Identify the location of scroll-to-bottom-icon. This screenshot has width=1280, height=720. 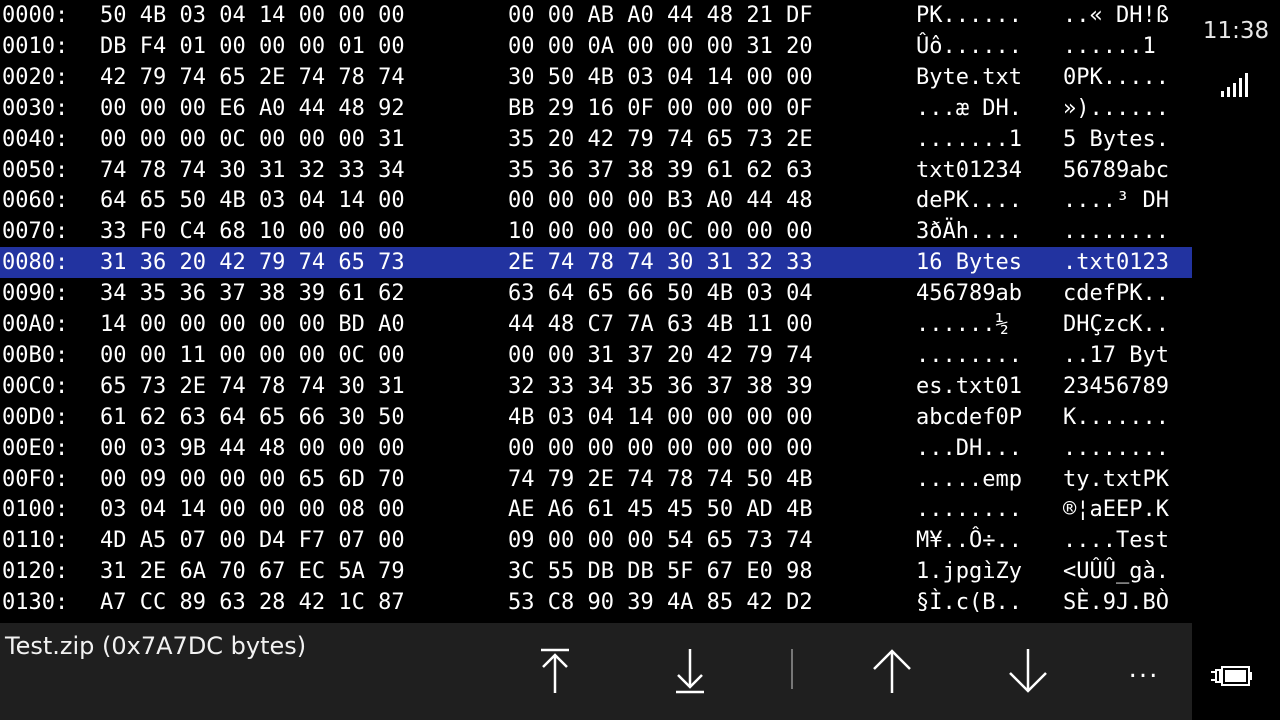
(690, 671).